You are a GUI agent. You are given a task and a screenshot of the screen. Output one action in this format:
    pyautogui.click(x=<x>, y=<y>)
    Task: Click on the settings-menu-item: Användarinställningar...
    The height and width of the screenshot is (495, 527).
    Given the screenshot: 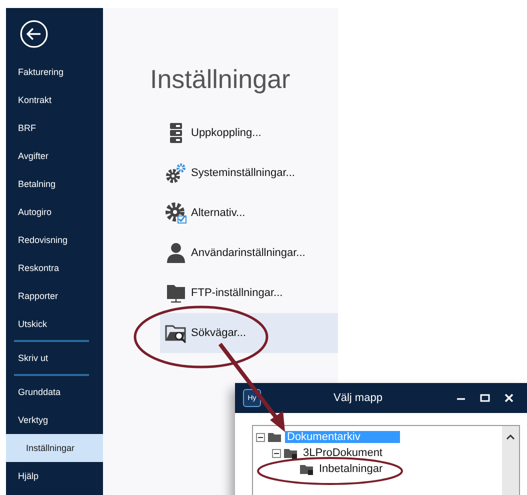 What is the action you would take?
    pyautogui.click(x=249, y=253)
    